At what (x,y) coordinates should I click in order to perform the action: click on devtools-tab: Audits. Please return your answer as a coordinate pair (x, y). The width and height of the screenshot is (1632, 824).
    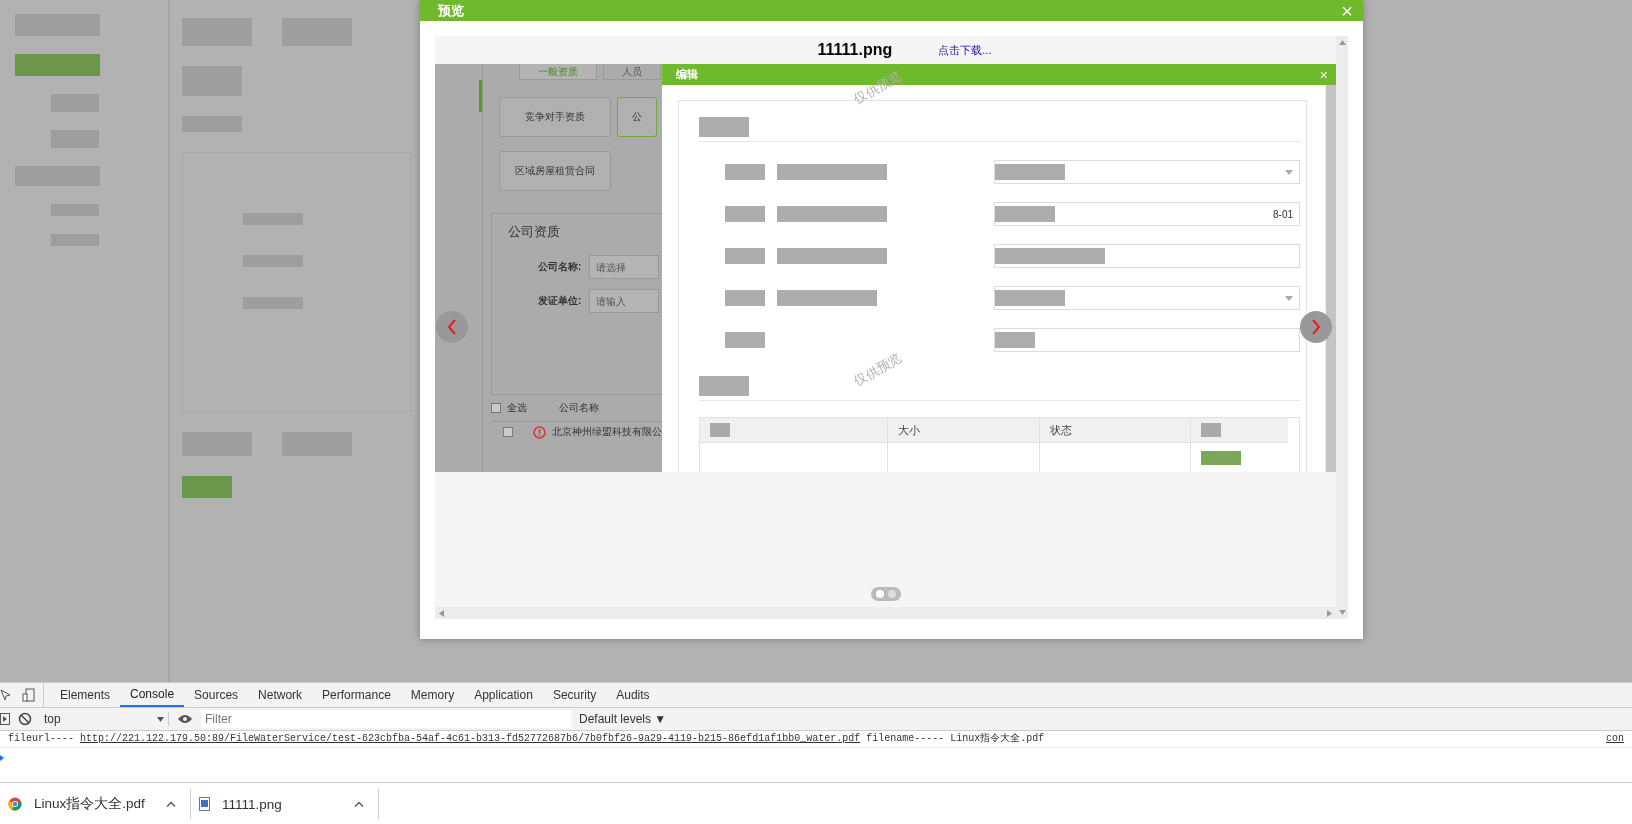
    Looking at the image, I should click on (633, 695).